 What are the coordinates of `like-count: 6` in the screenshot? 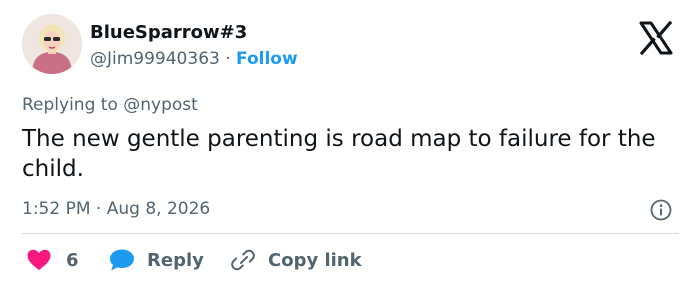 It's located at (72, 260).